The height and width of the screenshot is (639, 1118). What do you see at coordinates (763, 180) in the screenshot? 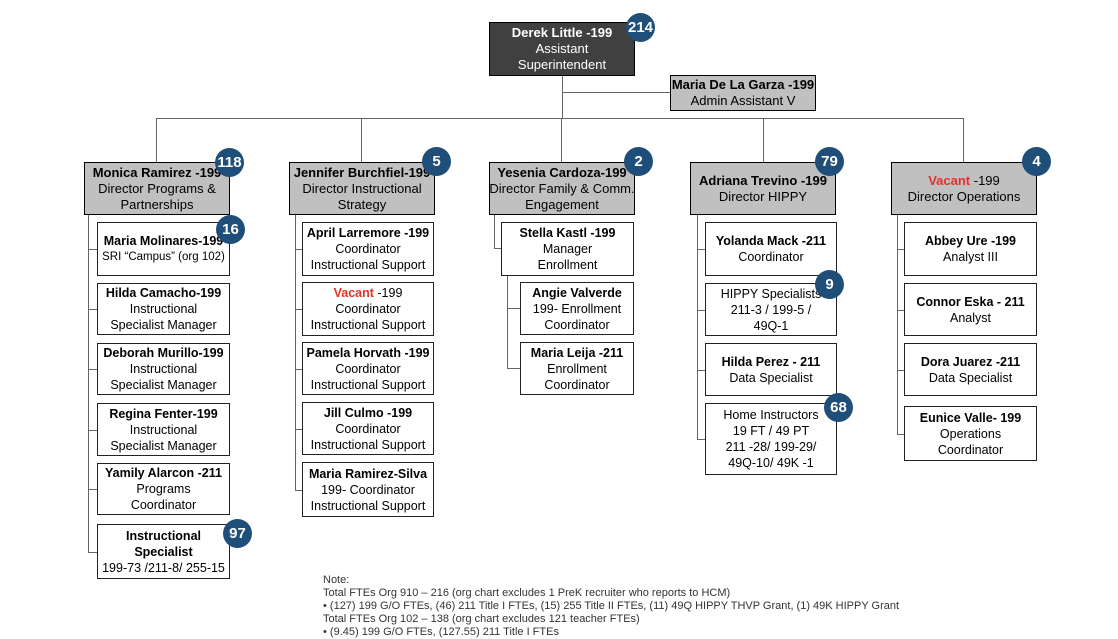
I see `box-text-line: Adriana Trevino -199` at bounding box center [763, 180].